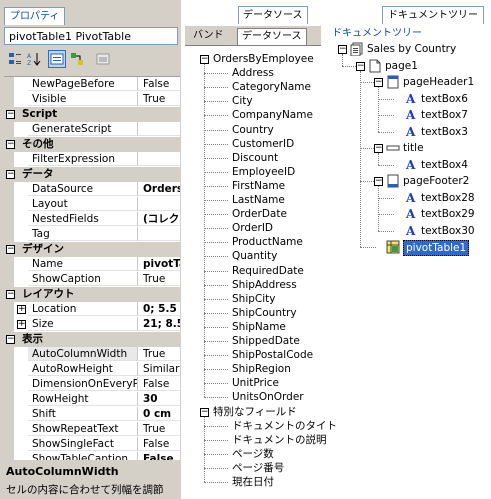  What do you see at coordinates (92, 249) in the screenshot?
I see `property-category: − デザイン` at bounding box center [92, 249].